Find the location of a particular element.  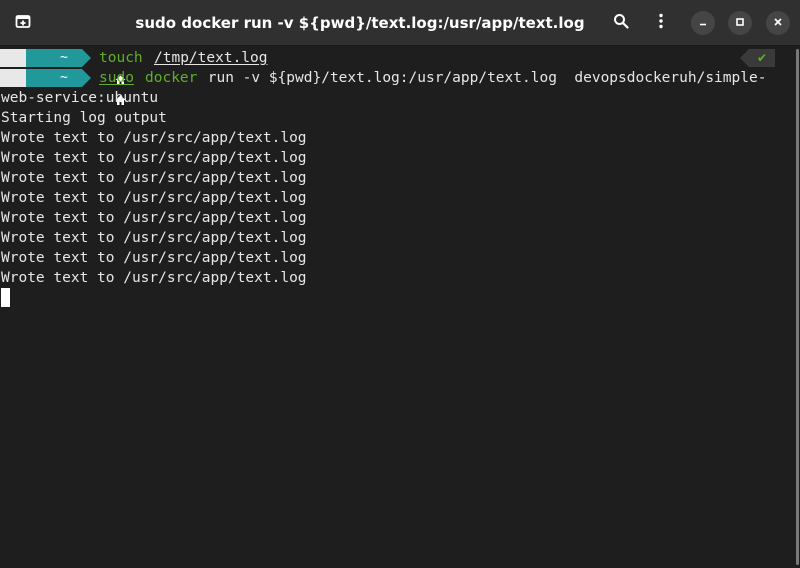

minimize-button is located at coordinates (703, 23).